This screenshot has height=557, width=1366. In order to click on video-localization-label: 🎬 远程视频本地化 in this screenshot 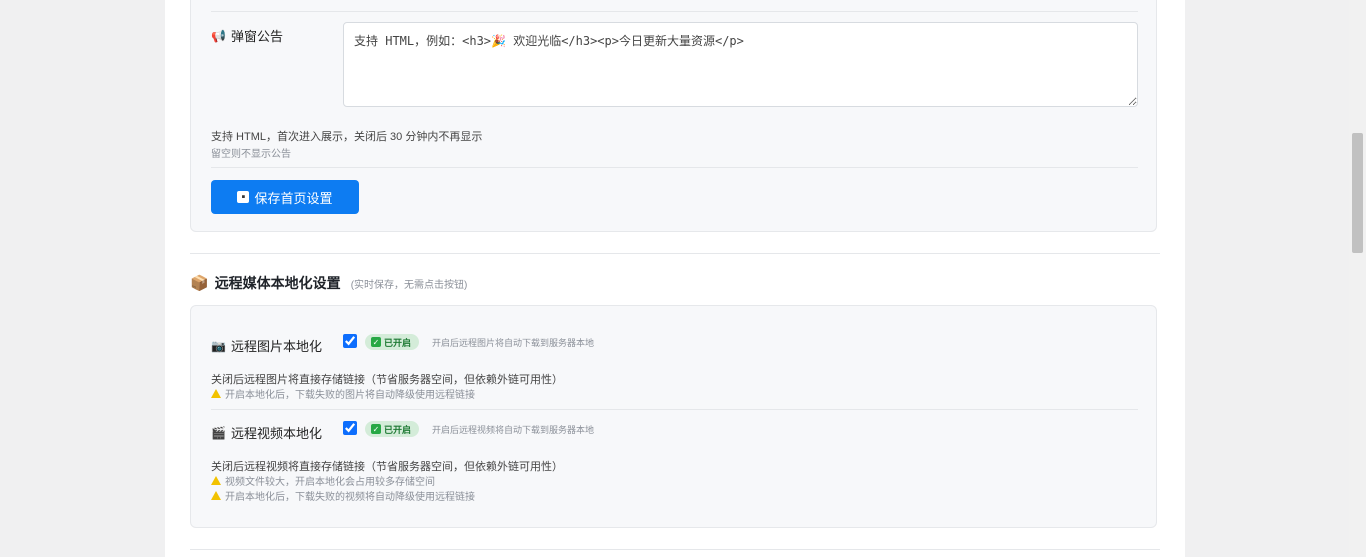, I will do `click(266, 433)`.